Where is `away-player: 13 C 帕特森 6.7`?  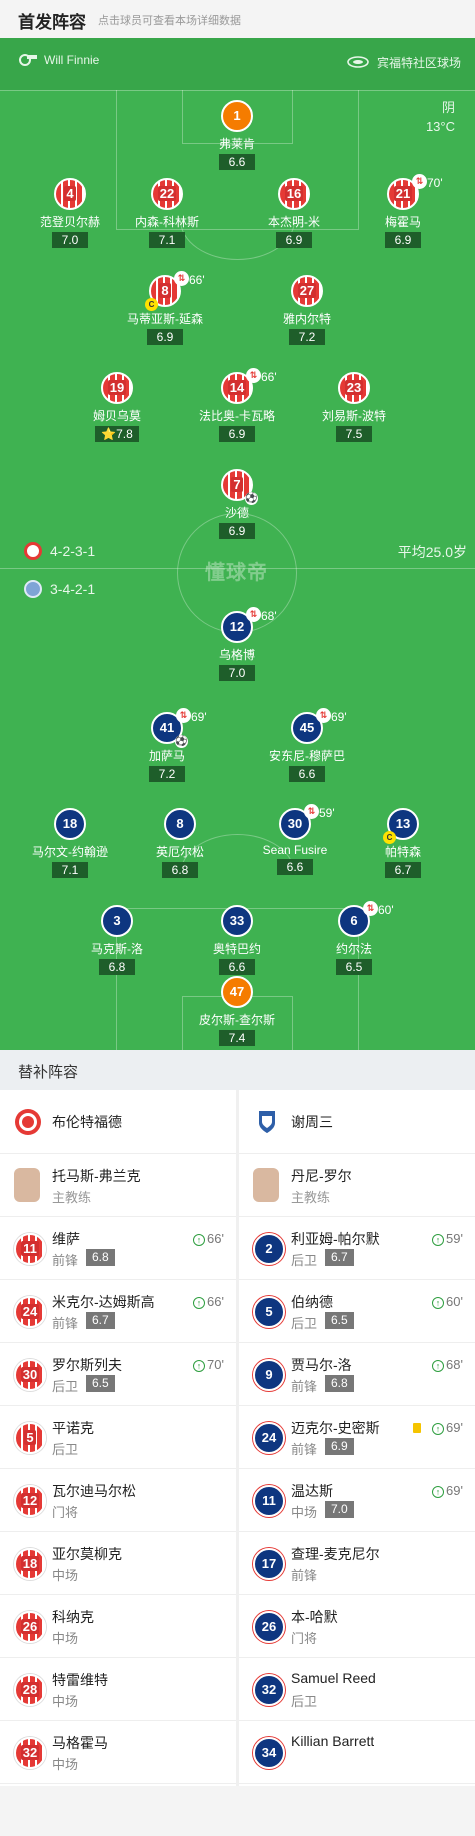 away-player: 13 C 帕特森 6.7 is located at coordinates (403, 843).